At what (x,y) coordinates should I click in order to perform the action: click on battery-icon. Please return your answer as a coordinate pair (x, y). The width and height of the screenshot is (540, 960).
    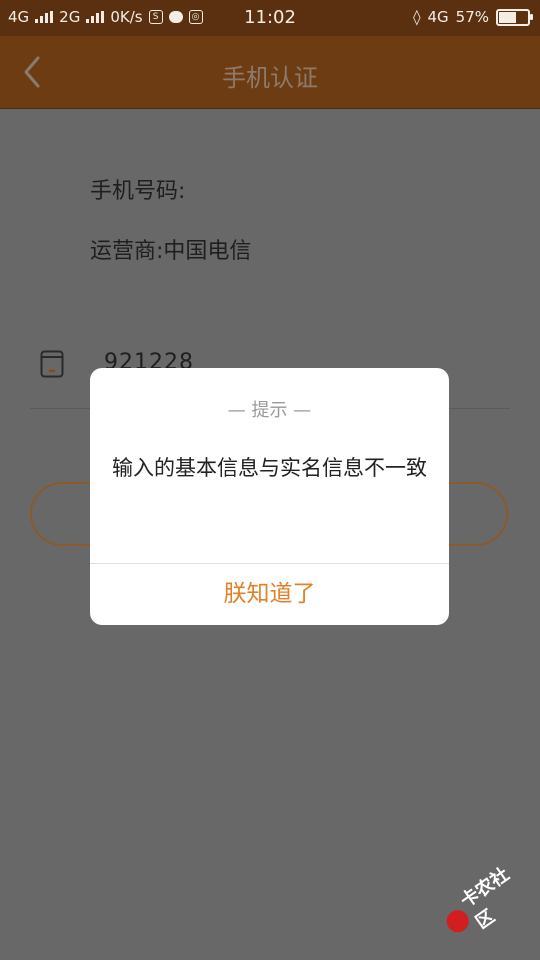
    Looking at the image, I should click on (514, 17).